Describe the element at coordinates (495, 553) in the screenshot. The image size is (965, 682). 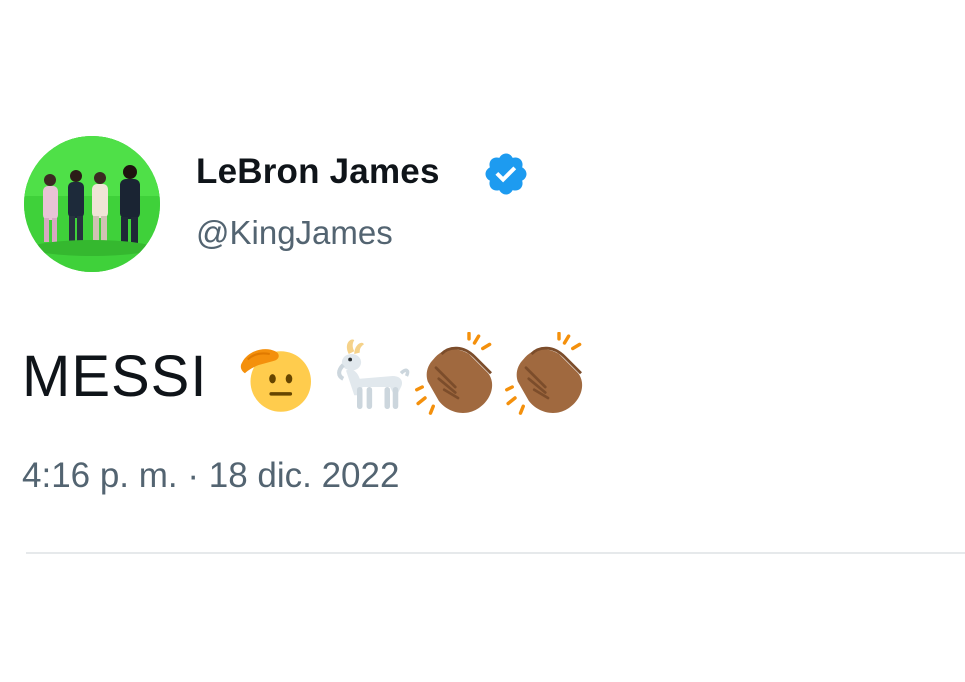
I see `divider` at that location.